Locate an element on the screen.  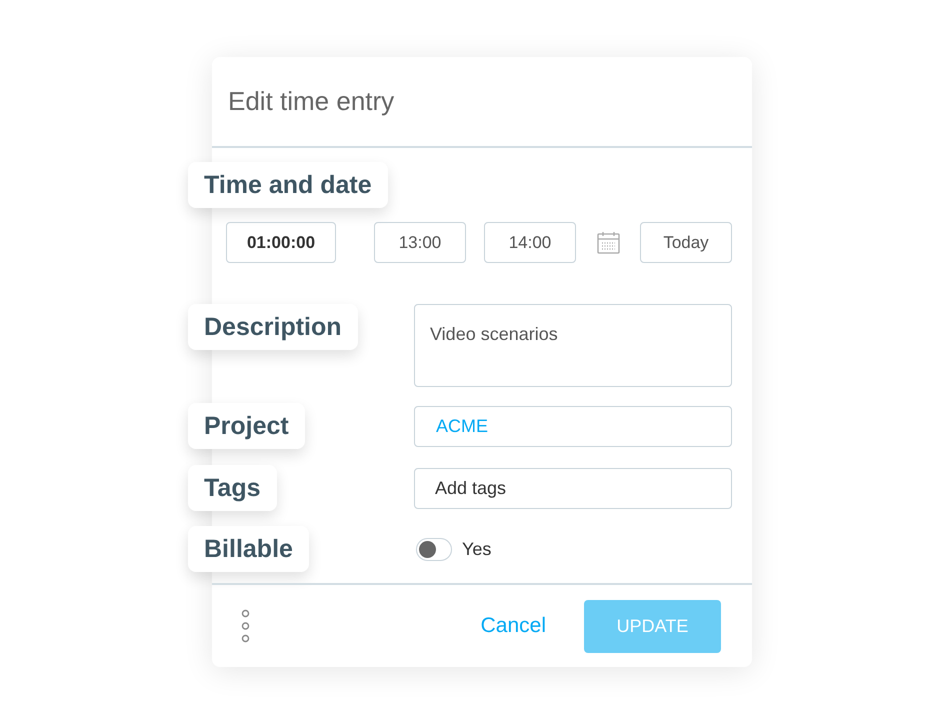
field-label: Time and date is located at coordinates (288, 185).